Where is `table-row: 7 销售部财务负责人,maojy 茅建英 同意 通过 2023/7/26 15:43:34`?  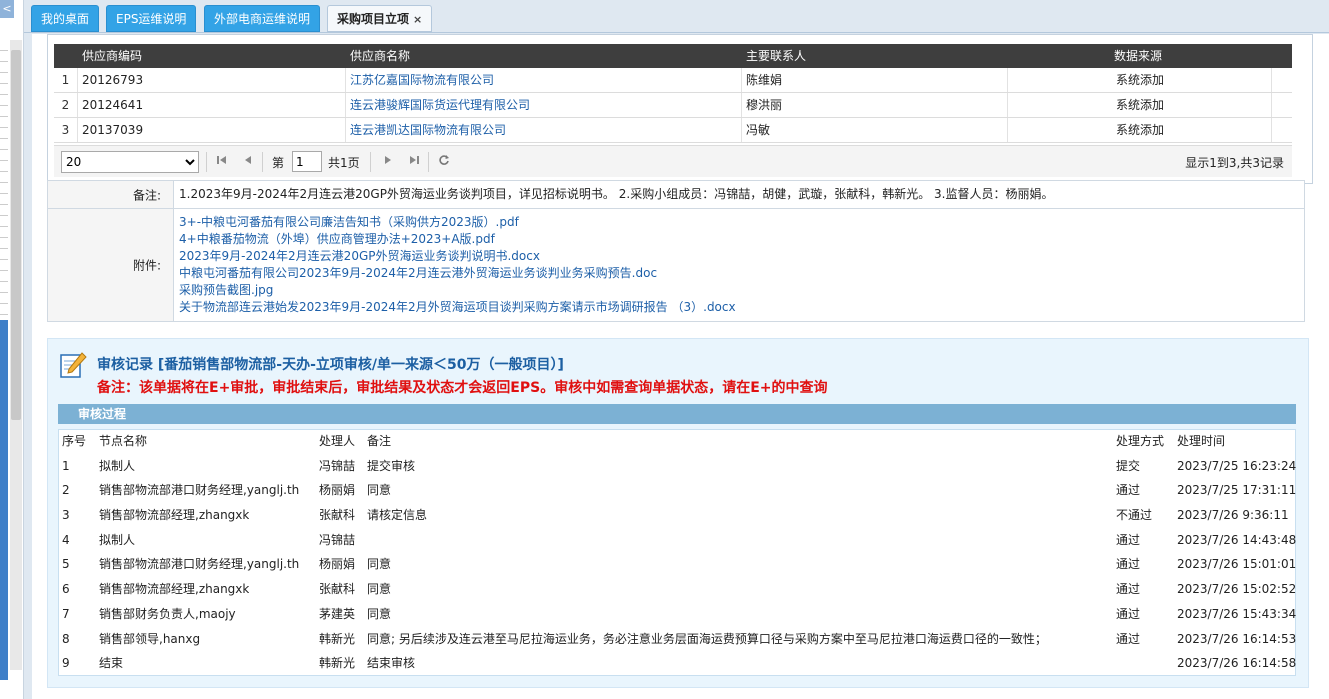 table-row: 7 销售部财务负责人,maojy 茅建英 同意 通过 2023/7/26 15:43:34 is located at coordinates (677, 614).